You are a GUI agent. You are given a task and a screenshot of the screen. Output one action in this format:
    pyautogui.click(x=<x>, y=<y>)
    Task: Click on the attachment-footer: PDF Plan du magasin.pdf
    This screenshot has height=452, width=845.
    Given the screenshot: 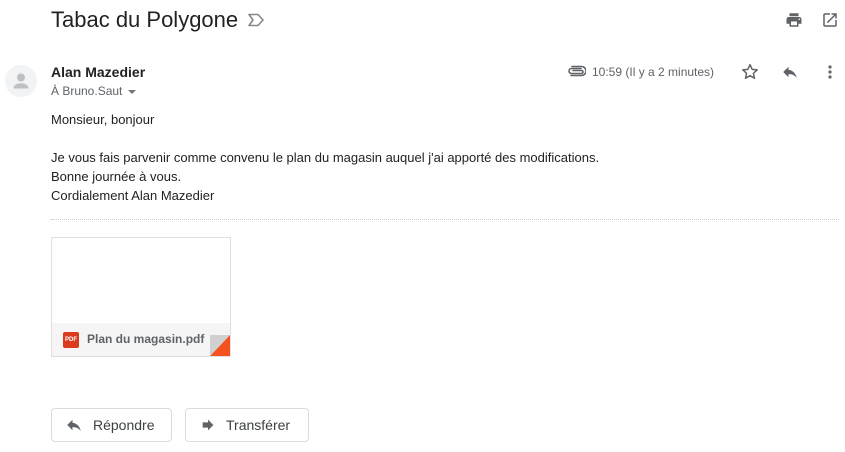 What is the action you would take?
    pyautogui.click(x=141, y=339)
    